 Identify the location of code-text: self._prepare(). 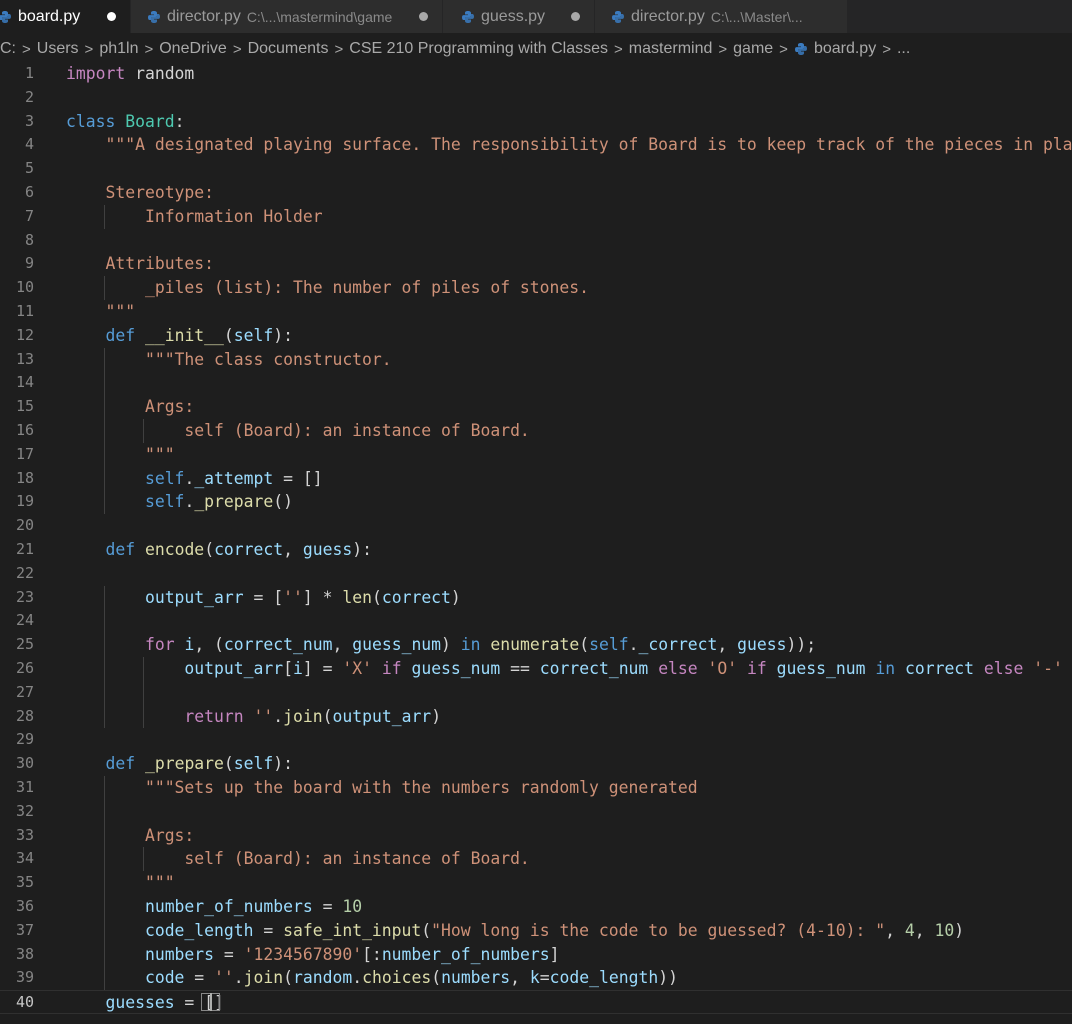
(219, 502).